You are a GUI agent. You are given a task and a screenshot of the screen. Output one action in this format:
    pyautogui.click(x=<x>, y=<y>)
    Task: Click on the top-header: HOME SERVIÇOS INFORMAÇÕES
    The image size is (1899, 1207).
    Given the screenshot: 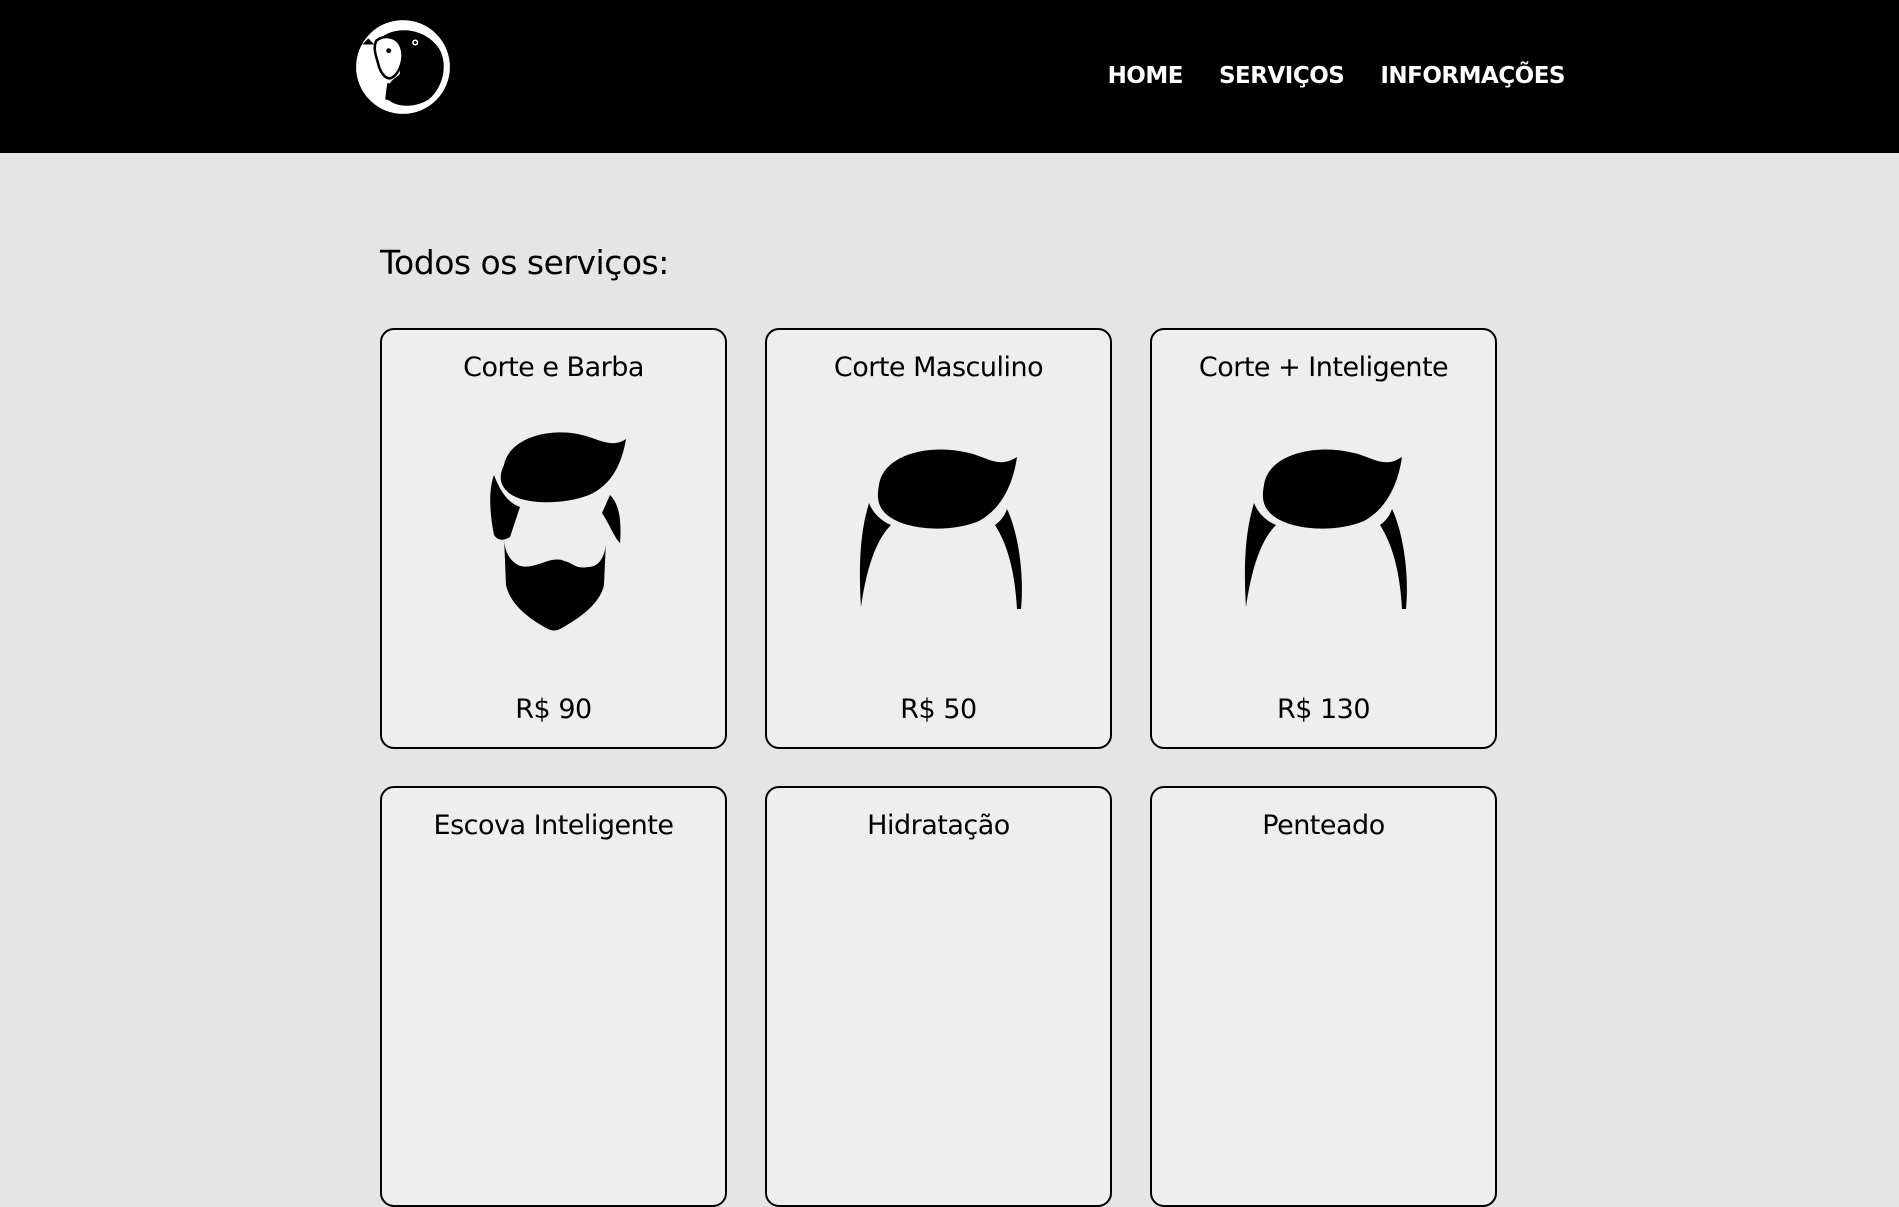 What is the action you would take?
    pyautogui.click(x=949, y=76)
    